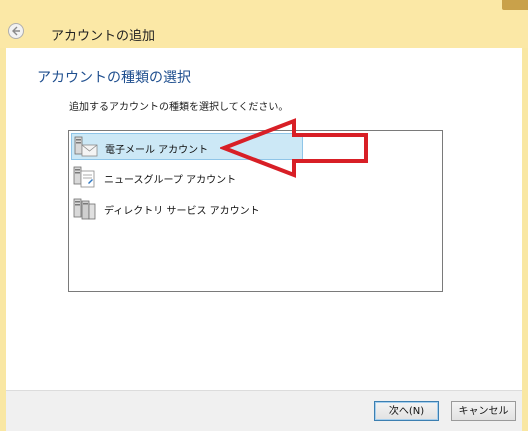 This screenshot has width=528, height=431. What do you see at coordinates (170, 180) in the screenshot?
I see `list-item-label: ニュースグループ アカウント` at bounding box center [170, 180].